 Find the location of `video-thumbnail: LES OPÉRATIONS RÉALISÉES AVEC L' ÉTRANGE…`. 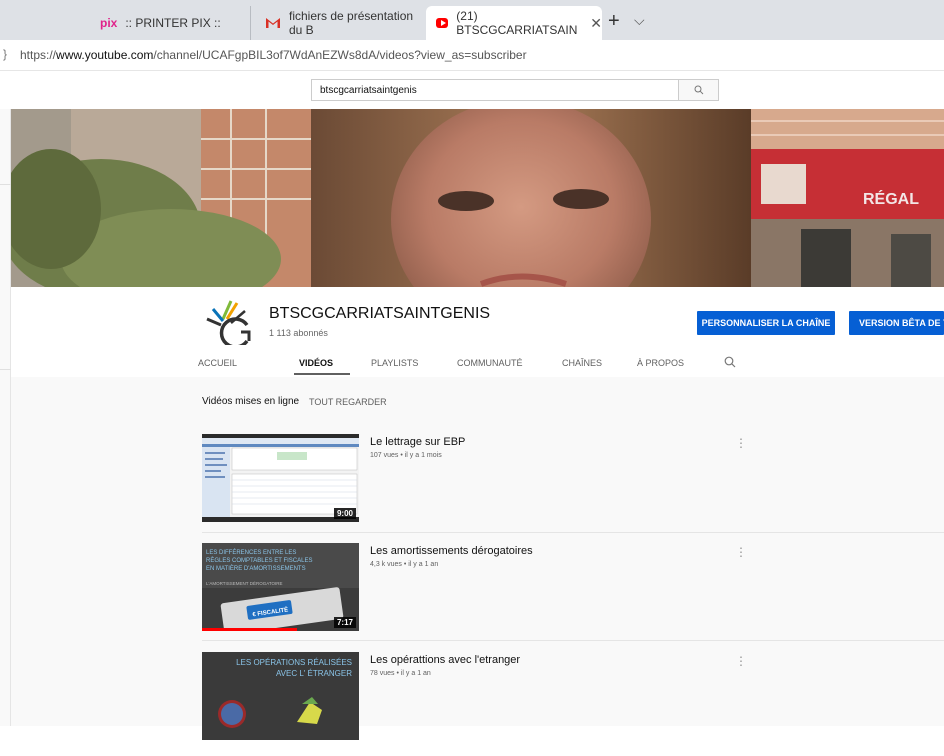

video-thumbnail: LES OPÉRATIONS RÉALISÉES AVEC L' ÉTRANGE… is located at coordinates (280, 696).